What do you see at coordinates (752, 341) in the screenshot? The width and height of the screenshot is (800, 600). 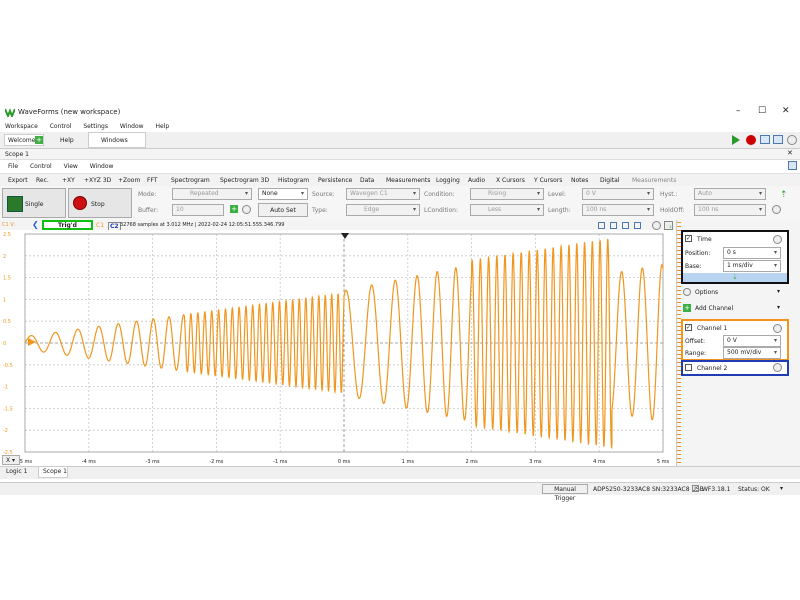 I see `offset-field: 0 V ▾` at bounding box center [752, 341].